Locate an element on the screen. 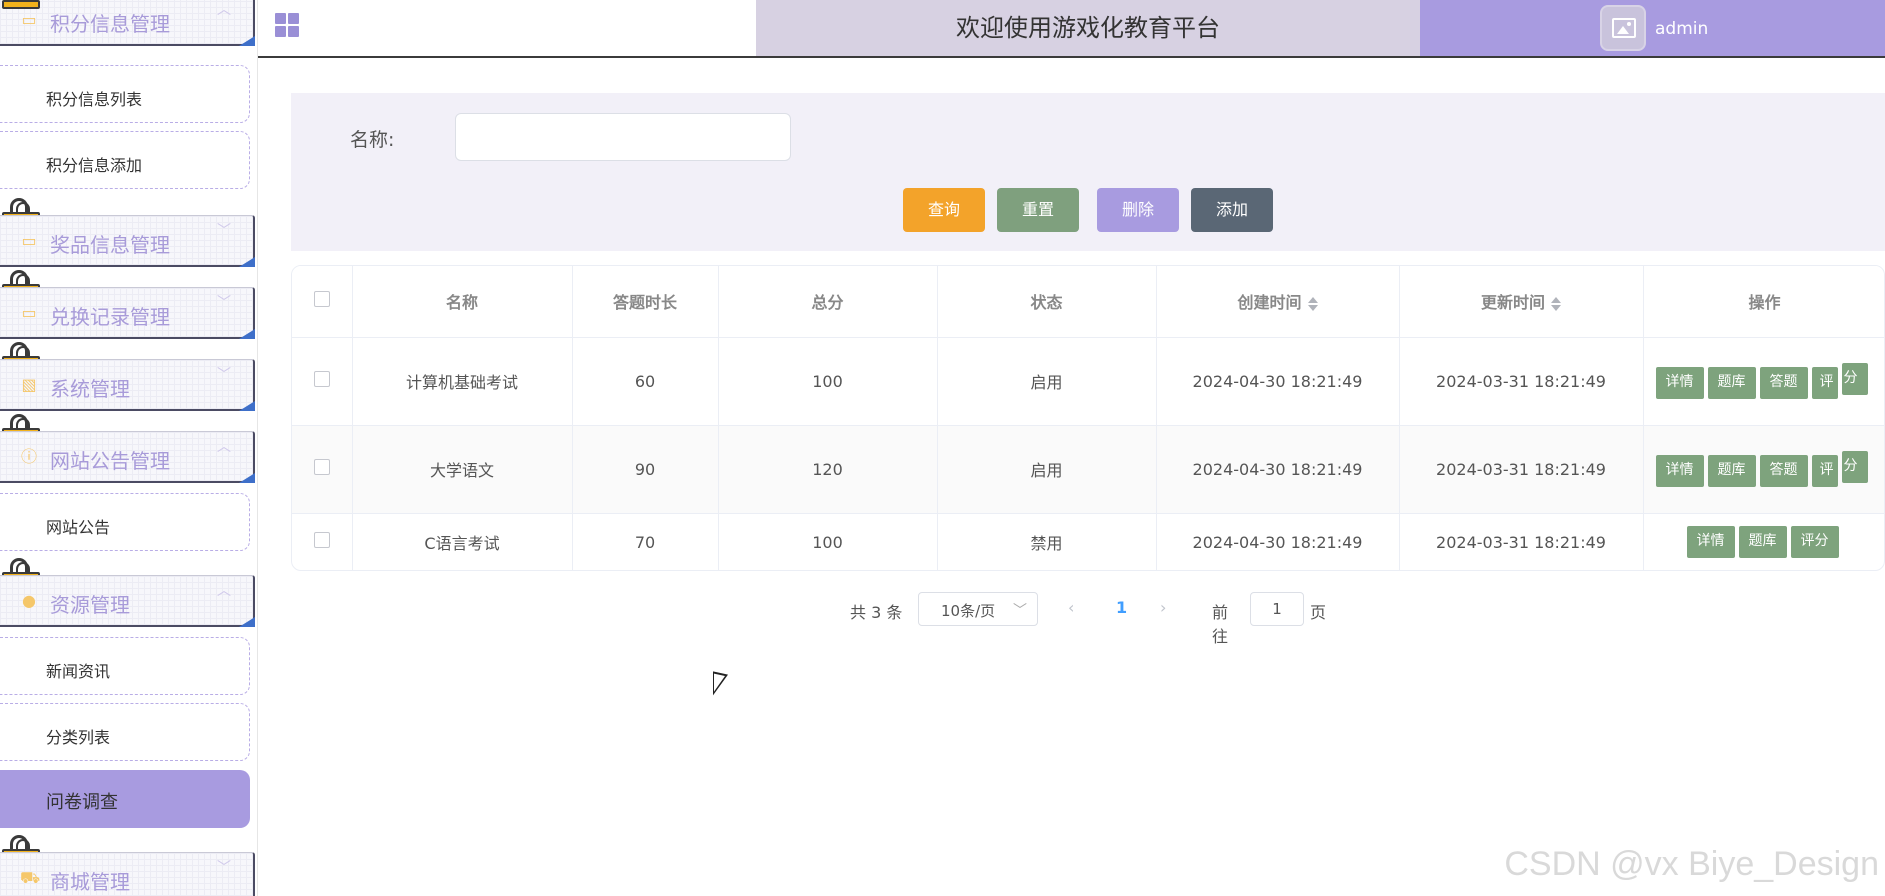  select-all-checkbox is located at coordinates (321, 299).